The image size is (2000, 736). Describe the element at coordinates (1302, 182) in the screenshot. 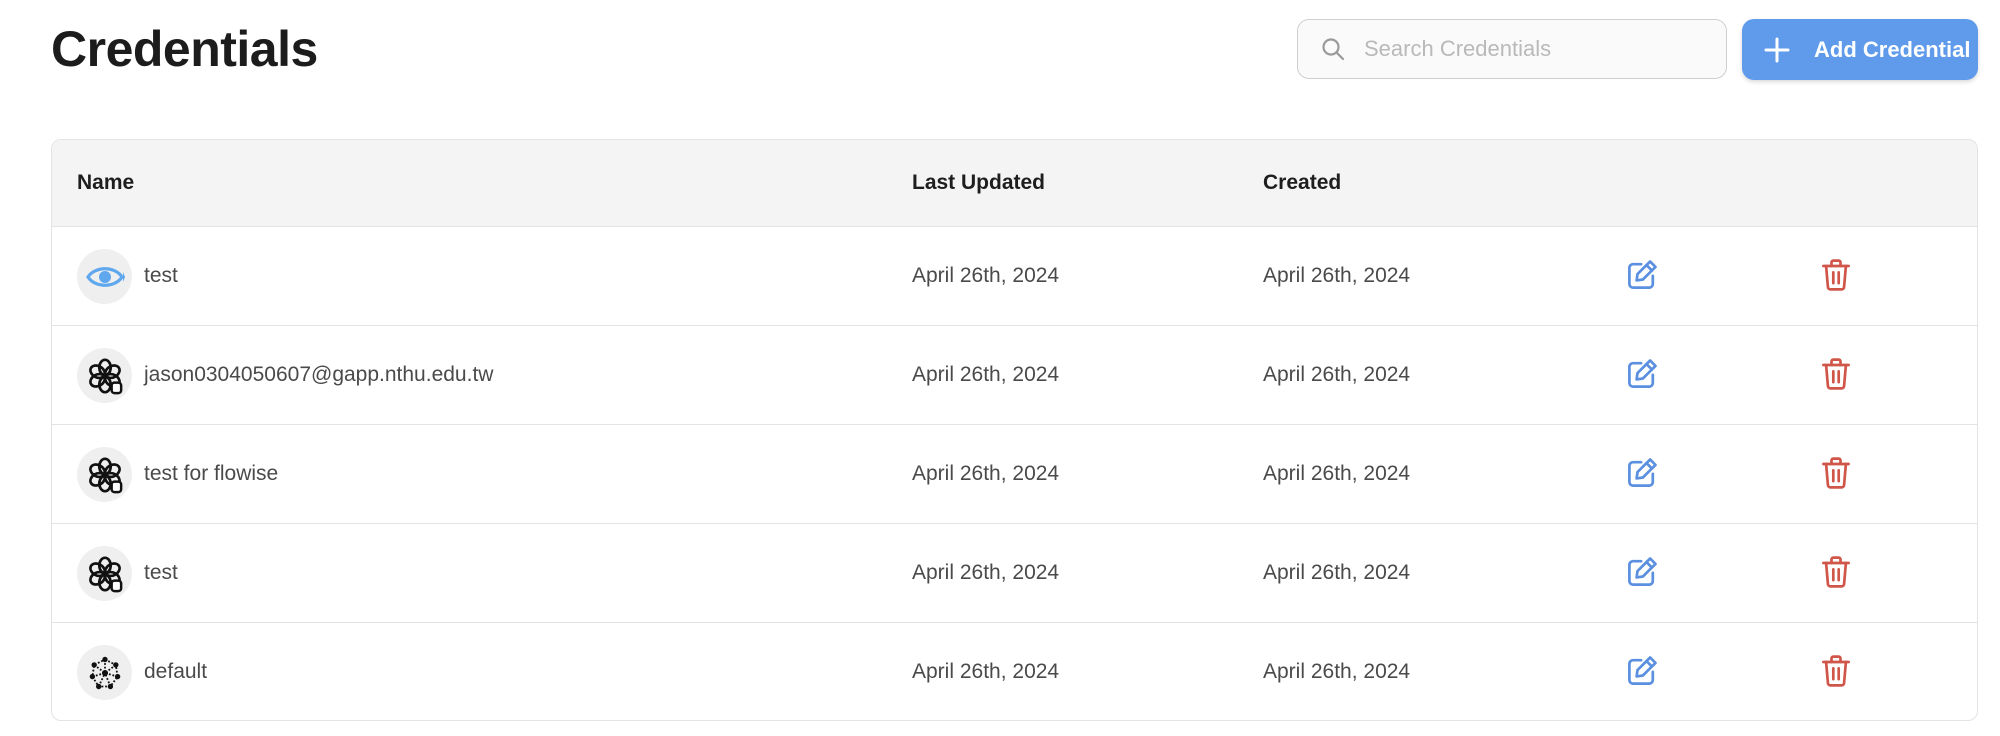

I see `header-created: Created` at that location.